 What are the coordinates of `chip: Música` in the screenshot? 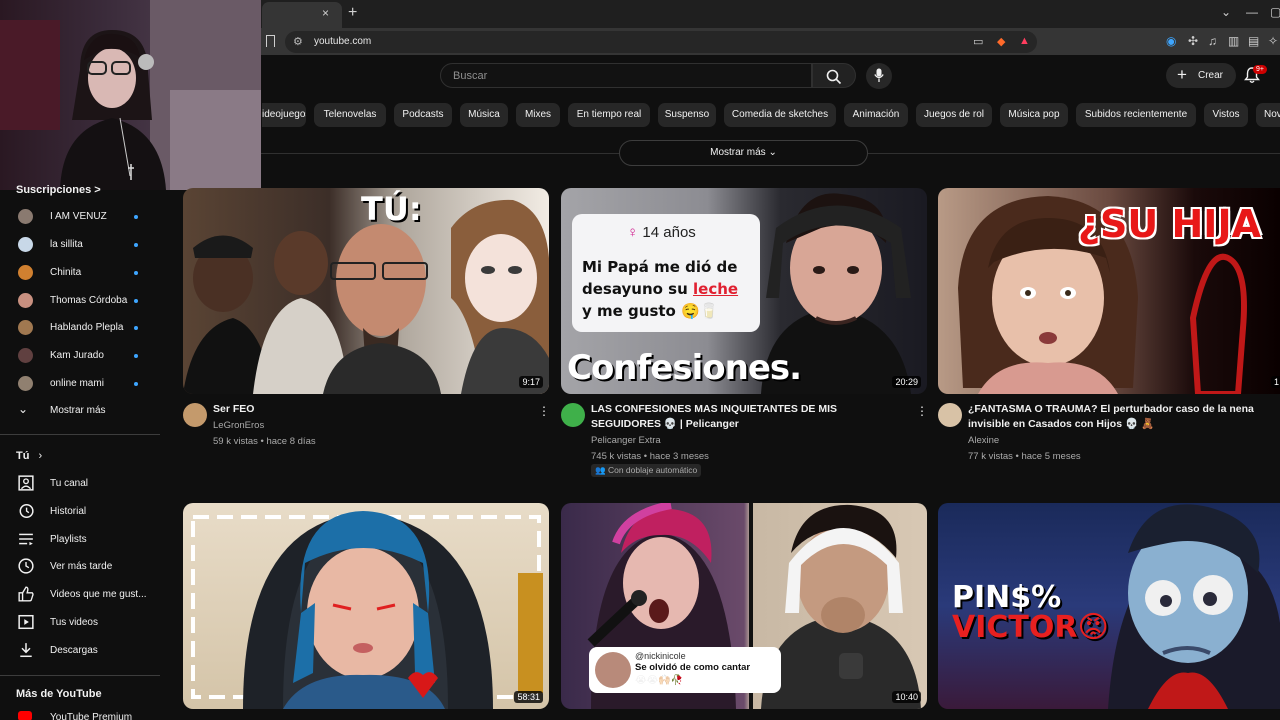 It's located at (484, 115).